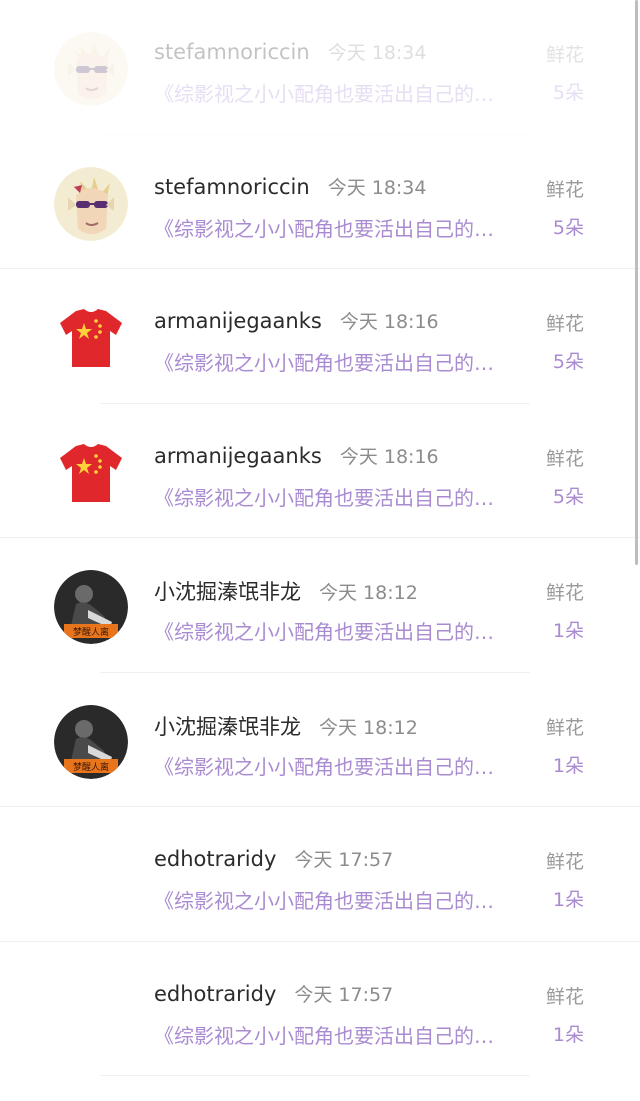 The width and height of the screenshot is (640, 1101). What do you see at coordinates (315, 1075) in the screenshot?
I see `row-divider` at bounding box center [315, 1075].